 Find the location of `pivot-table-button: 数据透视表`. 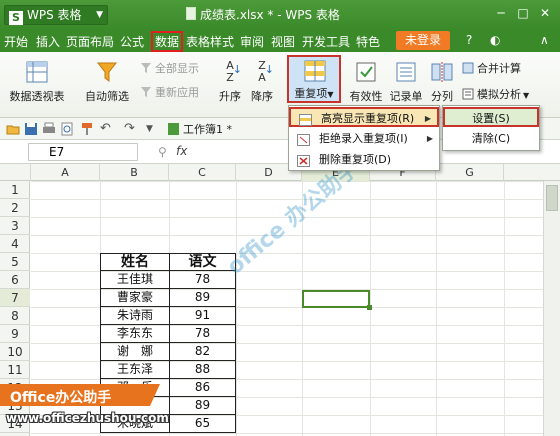

pivot-table-button: 数据透视表 is located at coordinates (37, 82).